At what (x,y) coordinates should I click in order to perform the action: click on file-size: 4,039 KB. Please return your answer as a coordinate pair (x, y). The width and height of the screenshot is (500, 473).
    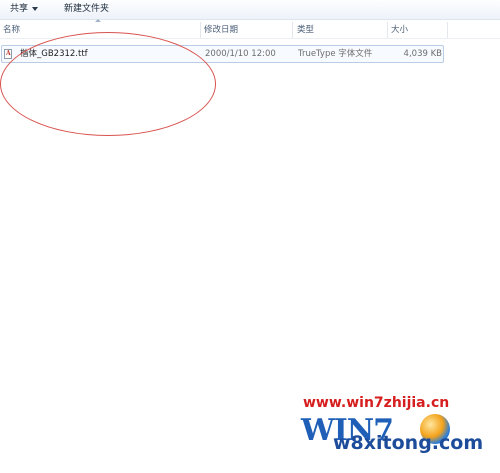
    Looking at the image, I should click on (422, 54).